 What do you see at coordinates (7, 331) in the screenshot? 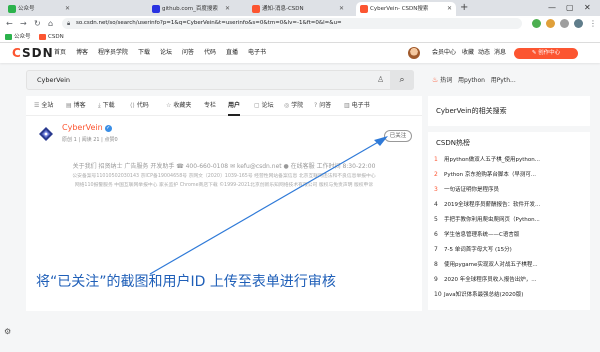
I see `settings-icon: ⚙` at bounding box center [7, 331].